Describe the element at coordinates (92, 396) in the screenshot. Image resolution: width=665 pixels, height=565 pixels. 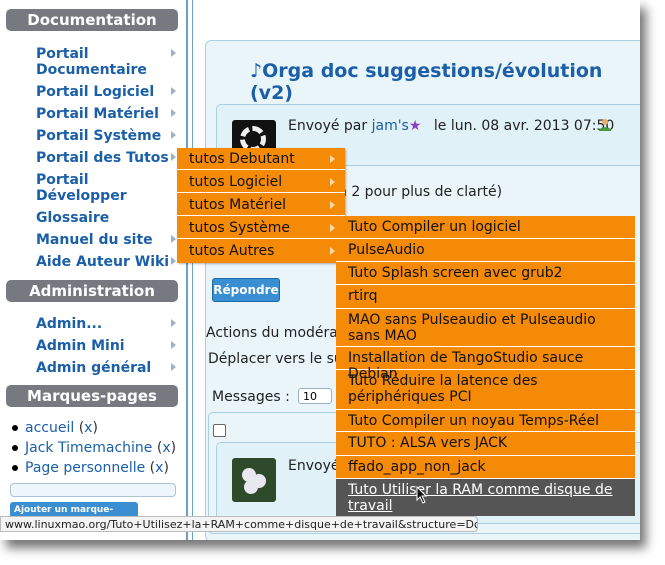
I see `bookmarks-header: Marques-pages` at that location.